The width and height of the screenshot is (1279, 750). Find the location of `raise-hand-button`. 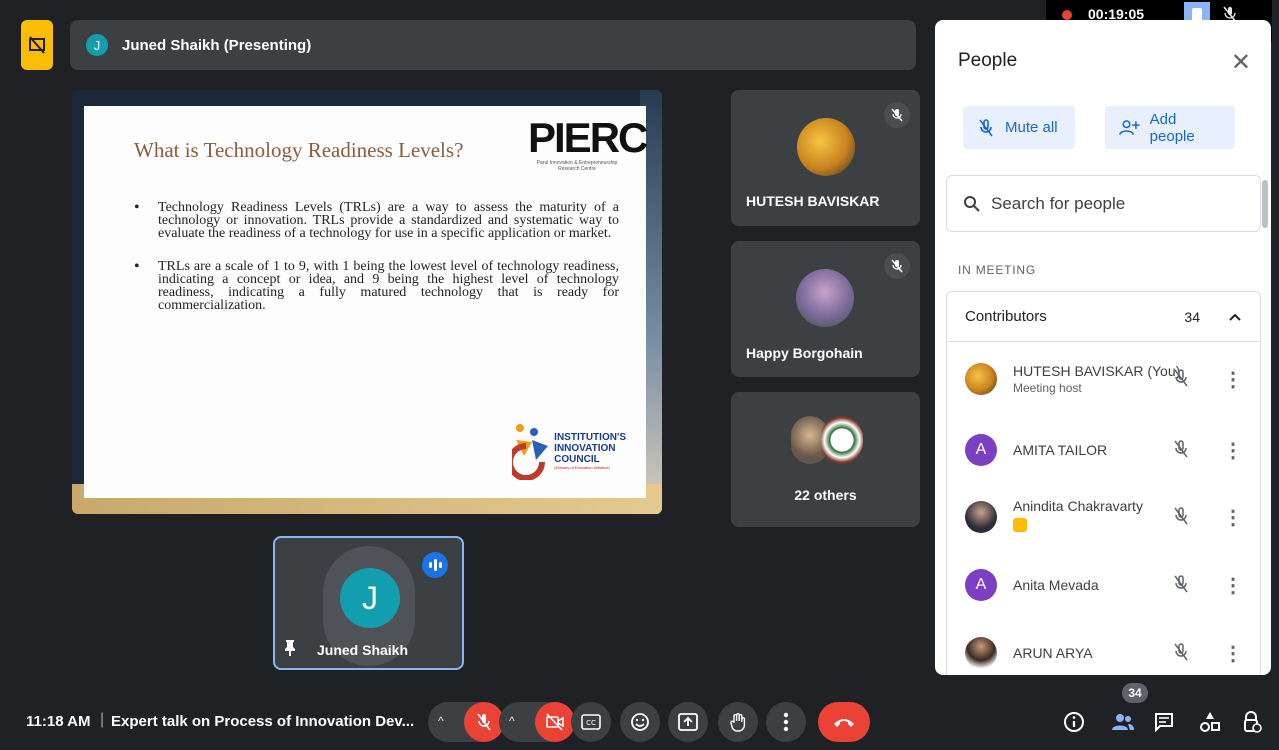

raise-hand-button is located at coordinates (738, 722).